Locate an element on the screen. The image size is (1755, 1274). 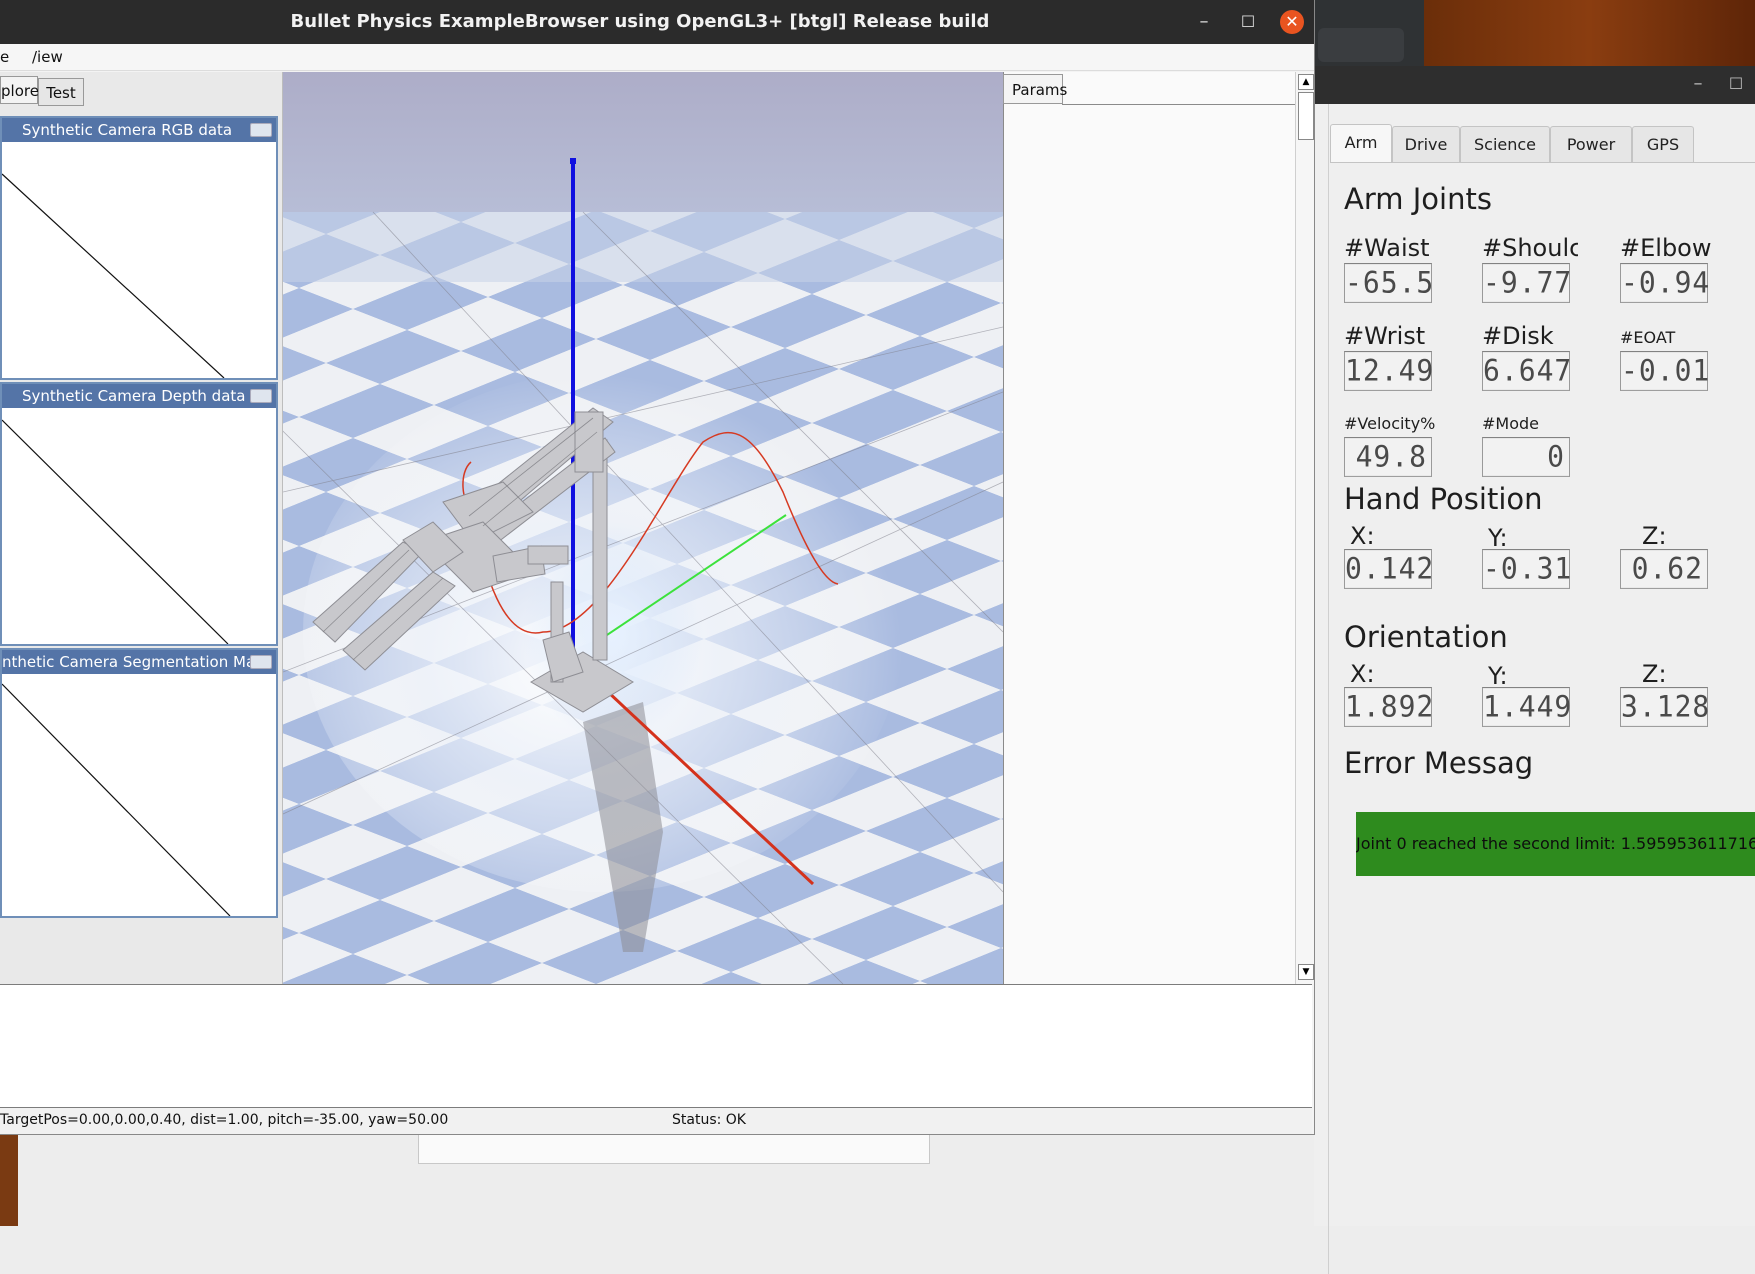
arm-joints-heading: Arm Joints is located at coordinates (1418, 199).